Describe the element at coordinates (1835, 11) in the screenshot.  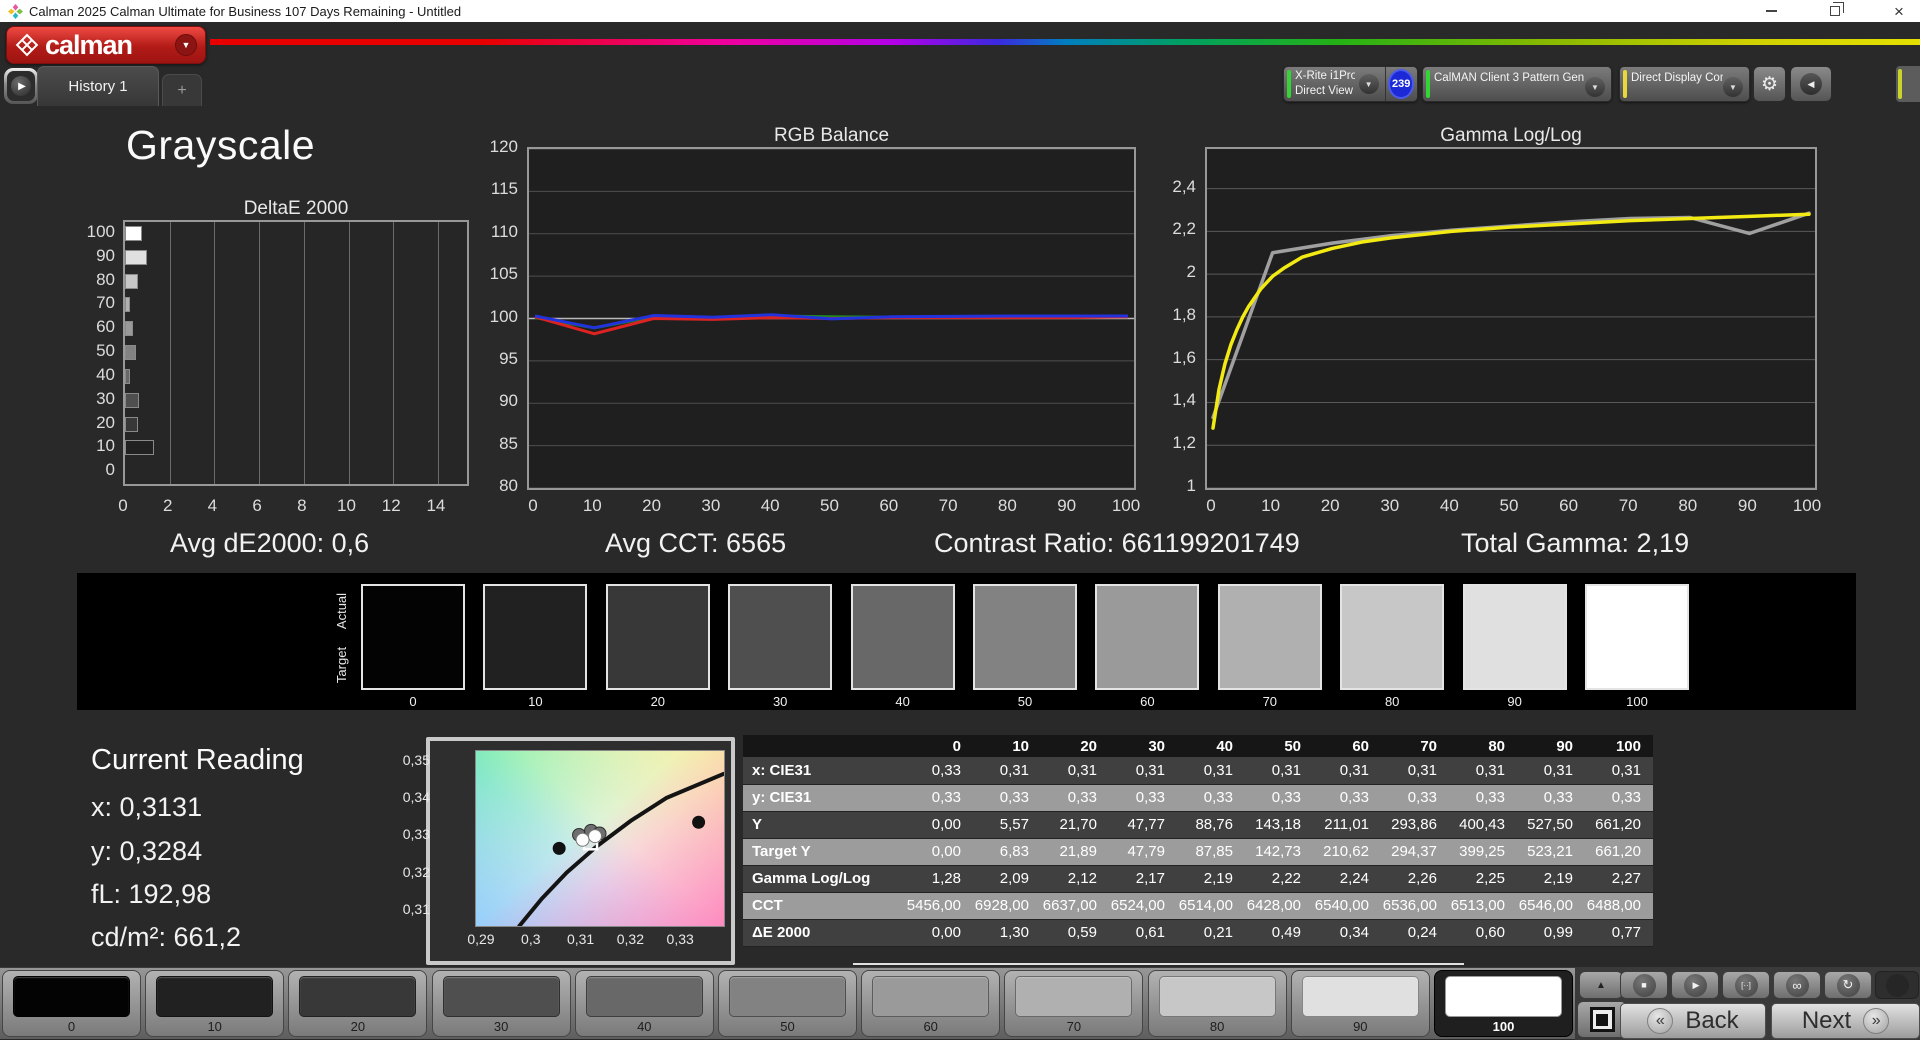
I see `restore-button` at that location.